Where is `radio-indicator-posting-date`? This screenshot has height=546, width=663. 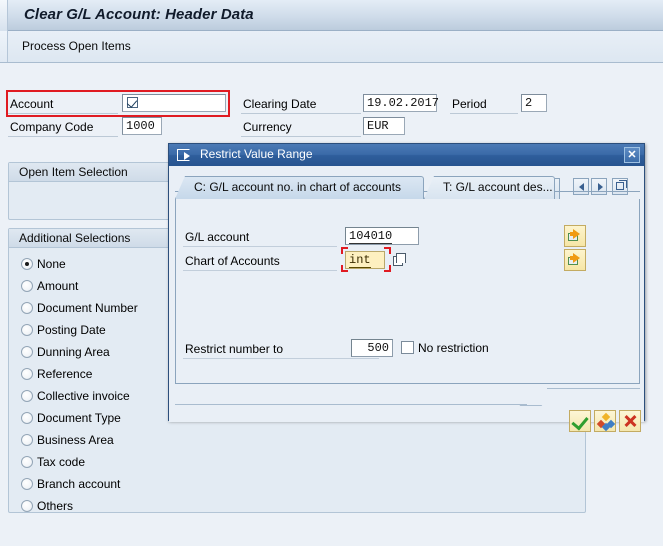
radio-indicator-posting-date is located at coordinates (27, 330).